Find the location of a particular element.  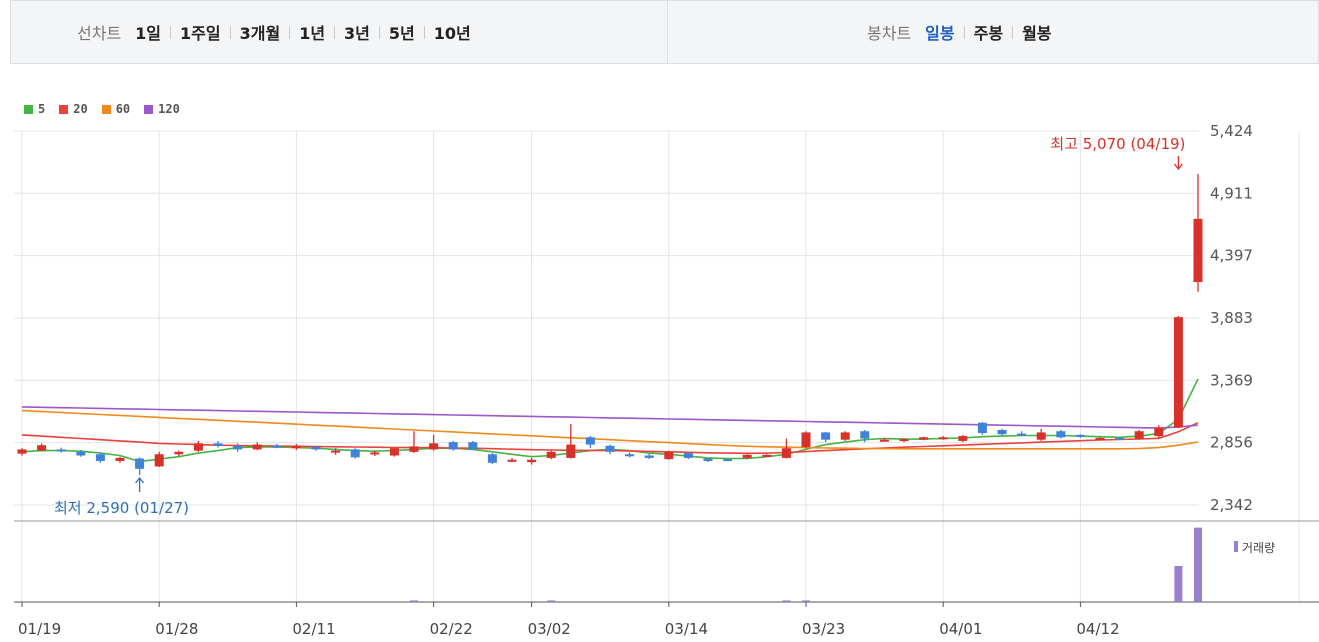

x-tick-label: 01/28 is located at coordinates (176, 629).